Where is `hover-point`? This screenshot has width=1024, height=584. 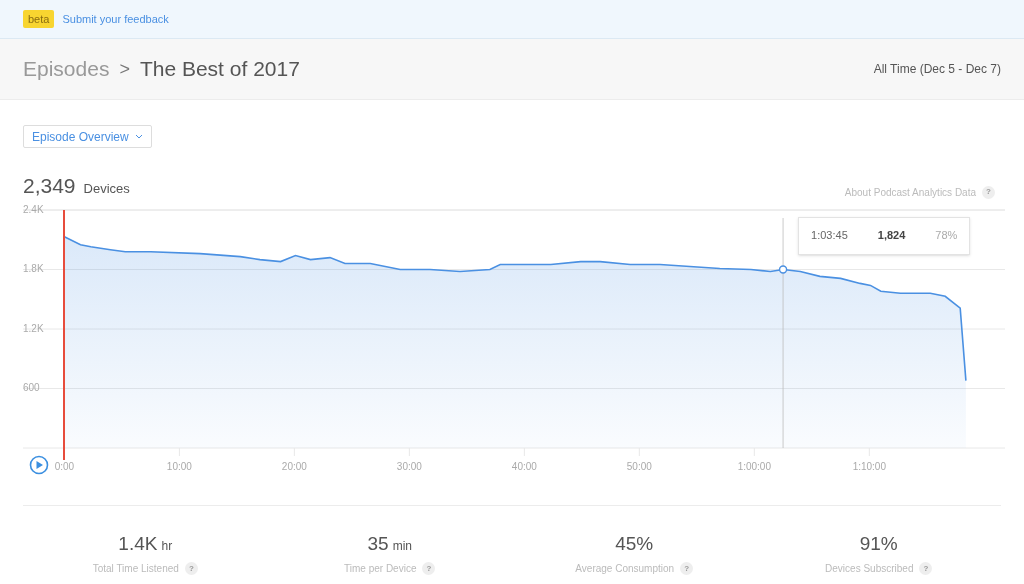 hover-point is located at coordinates (783, 269).